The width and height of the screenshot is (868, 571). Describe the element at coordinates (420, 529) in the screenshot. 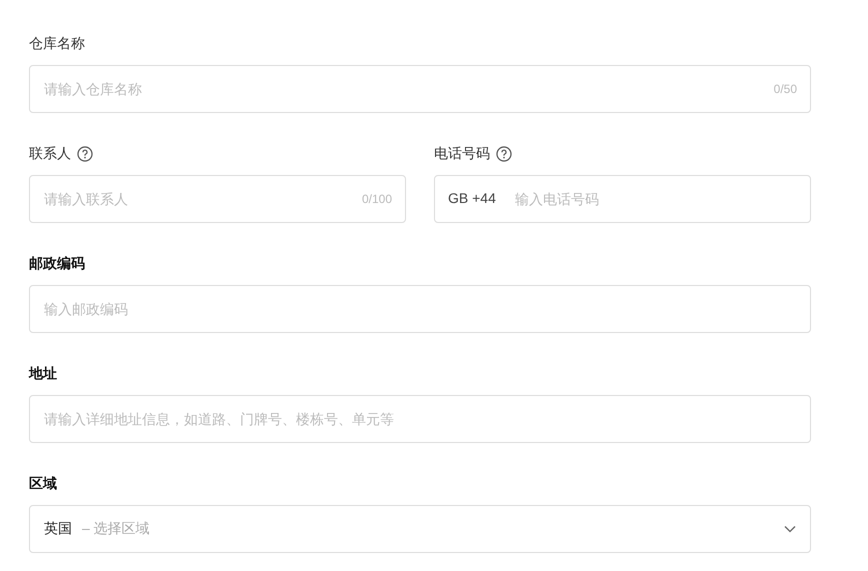

I see `region-select: 英国 – 选择区域` at that location.